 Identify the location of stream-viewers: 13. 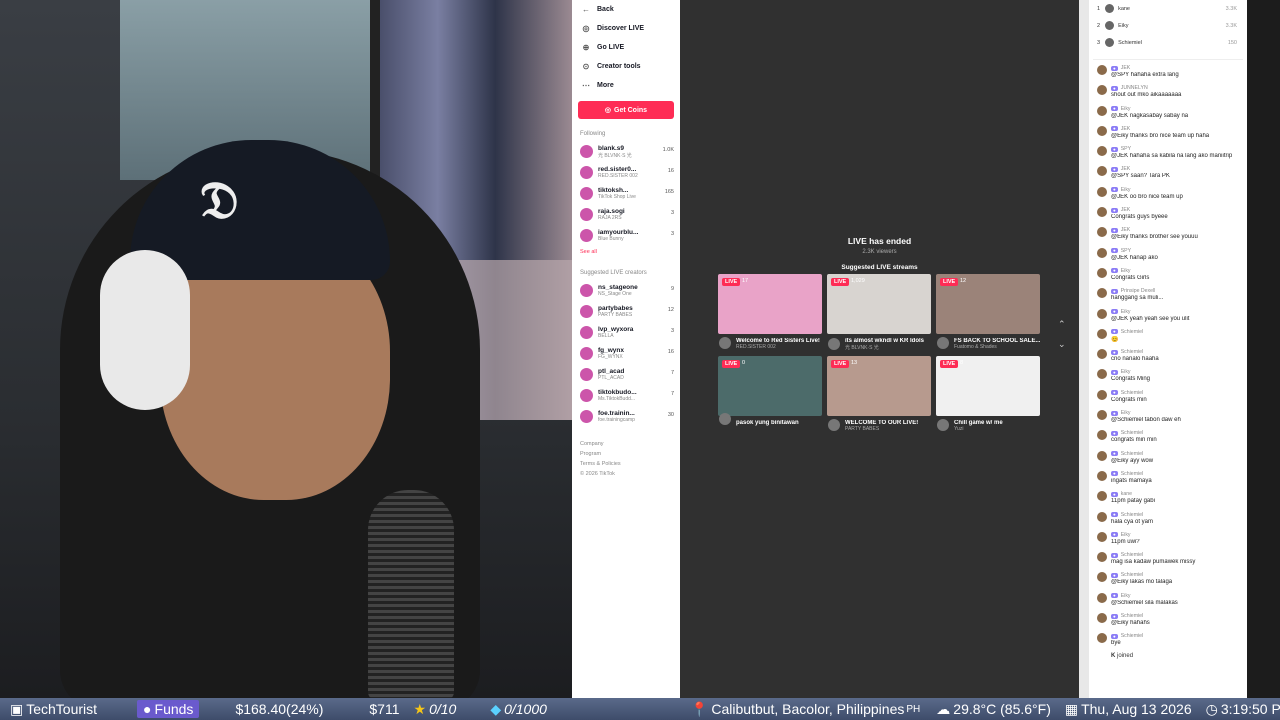
(854, 363).